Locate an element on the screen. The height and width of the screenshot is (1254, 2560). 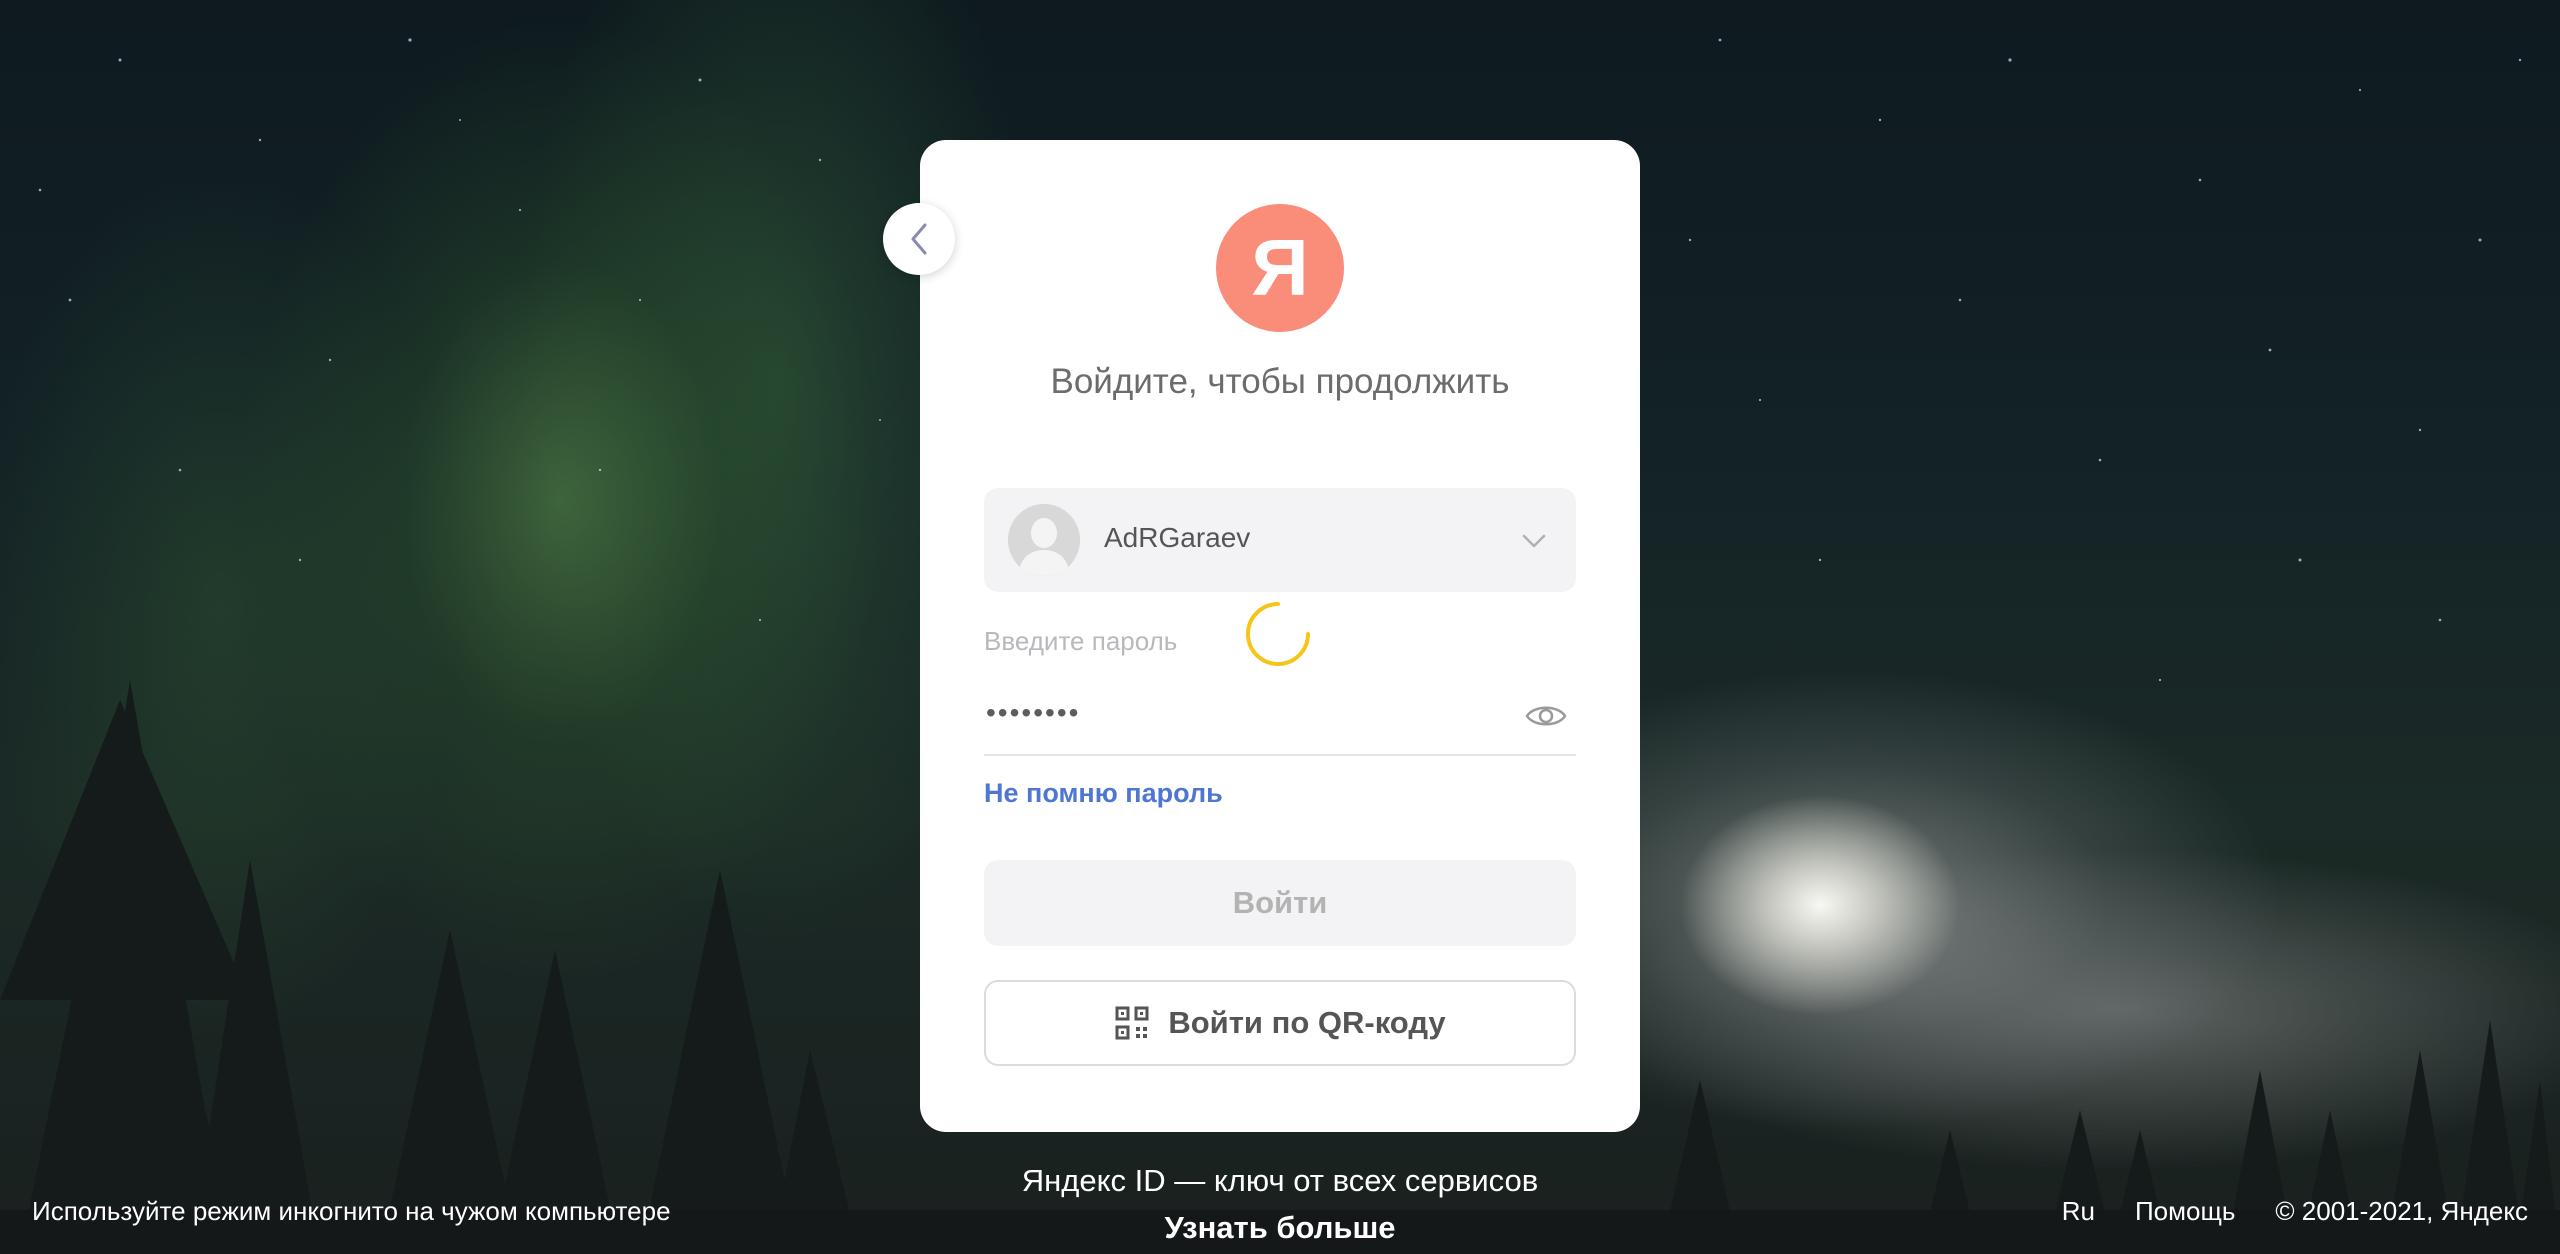
language-switch: Ru is located at coordinates (2078, 1211).